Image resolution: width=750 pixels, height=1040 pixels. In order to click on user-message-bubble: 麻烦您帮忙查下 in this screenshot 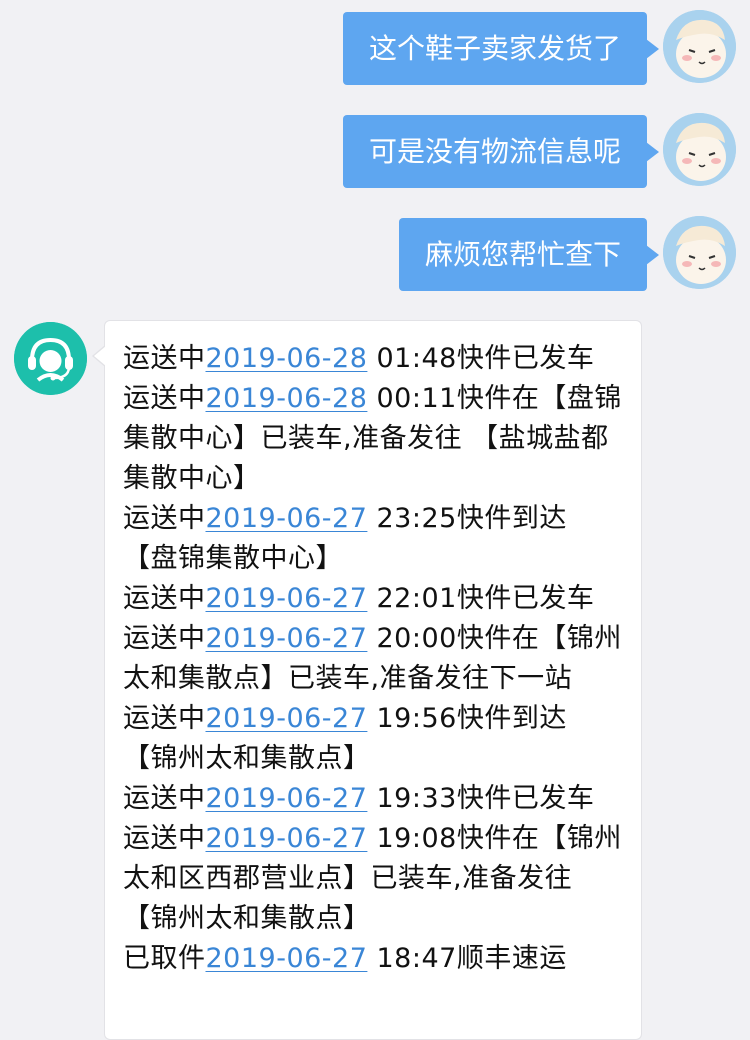, I will do `click(529, 254)`.